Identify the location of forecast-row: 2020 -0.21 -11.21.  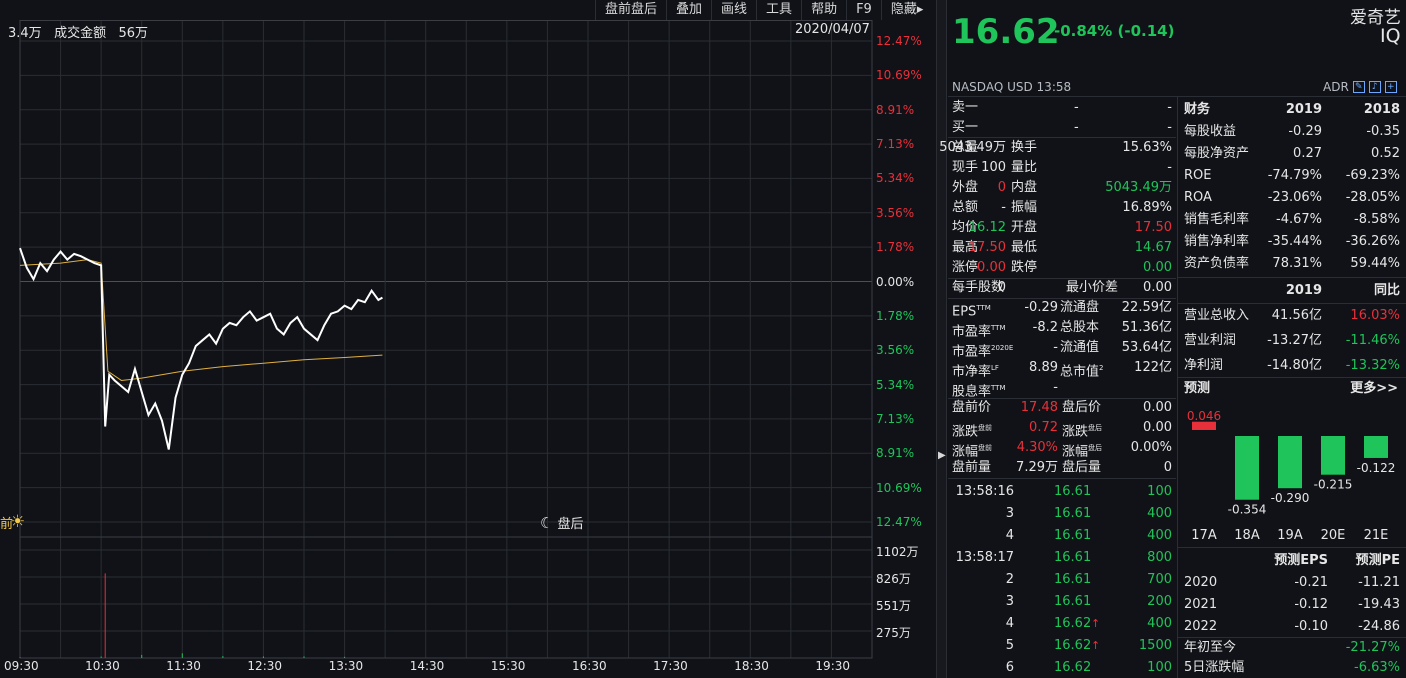
(1293, 583).